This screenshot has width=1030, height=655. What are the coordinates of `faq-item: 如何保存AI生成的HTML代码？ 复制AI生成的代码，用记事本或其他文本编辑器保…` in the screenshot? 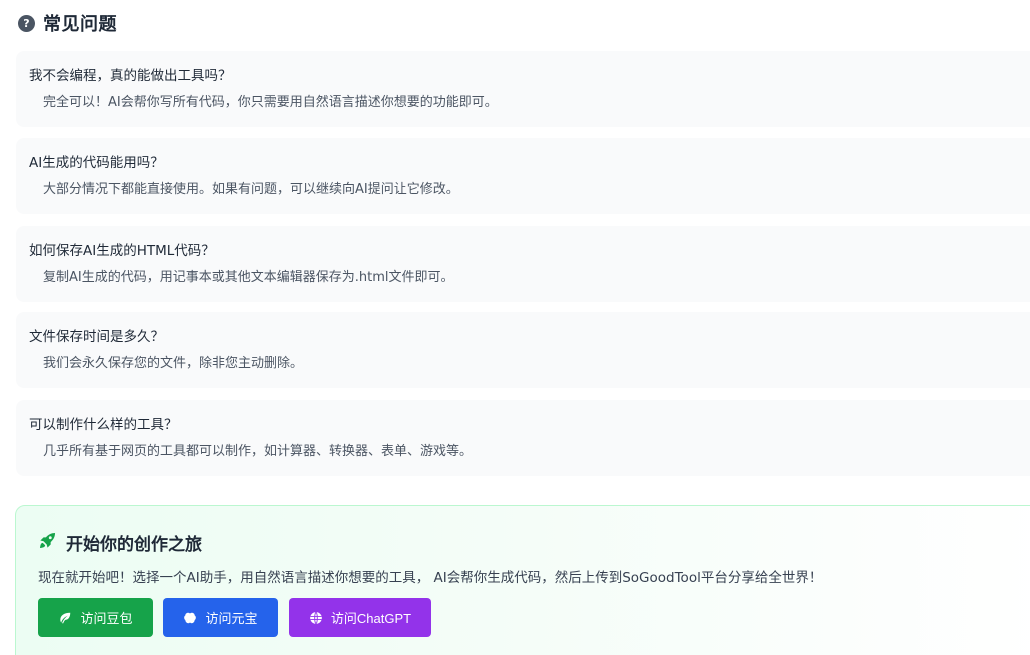 It's located at (523, 264).